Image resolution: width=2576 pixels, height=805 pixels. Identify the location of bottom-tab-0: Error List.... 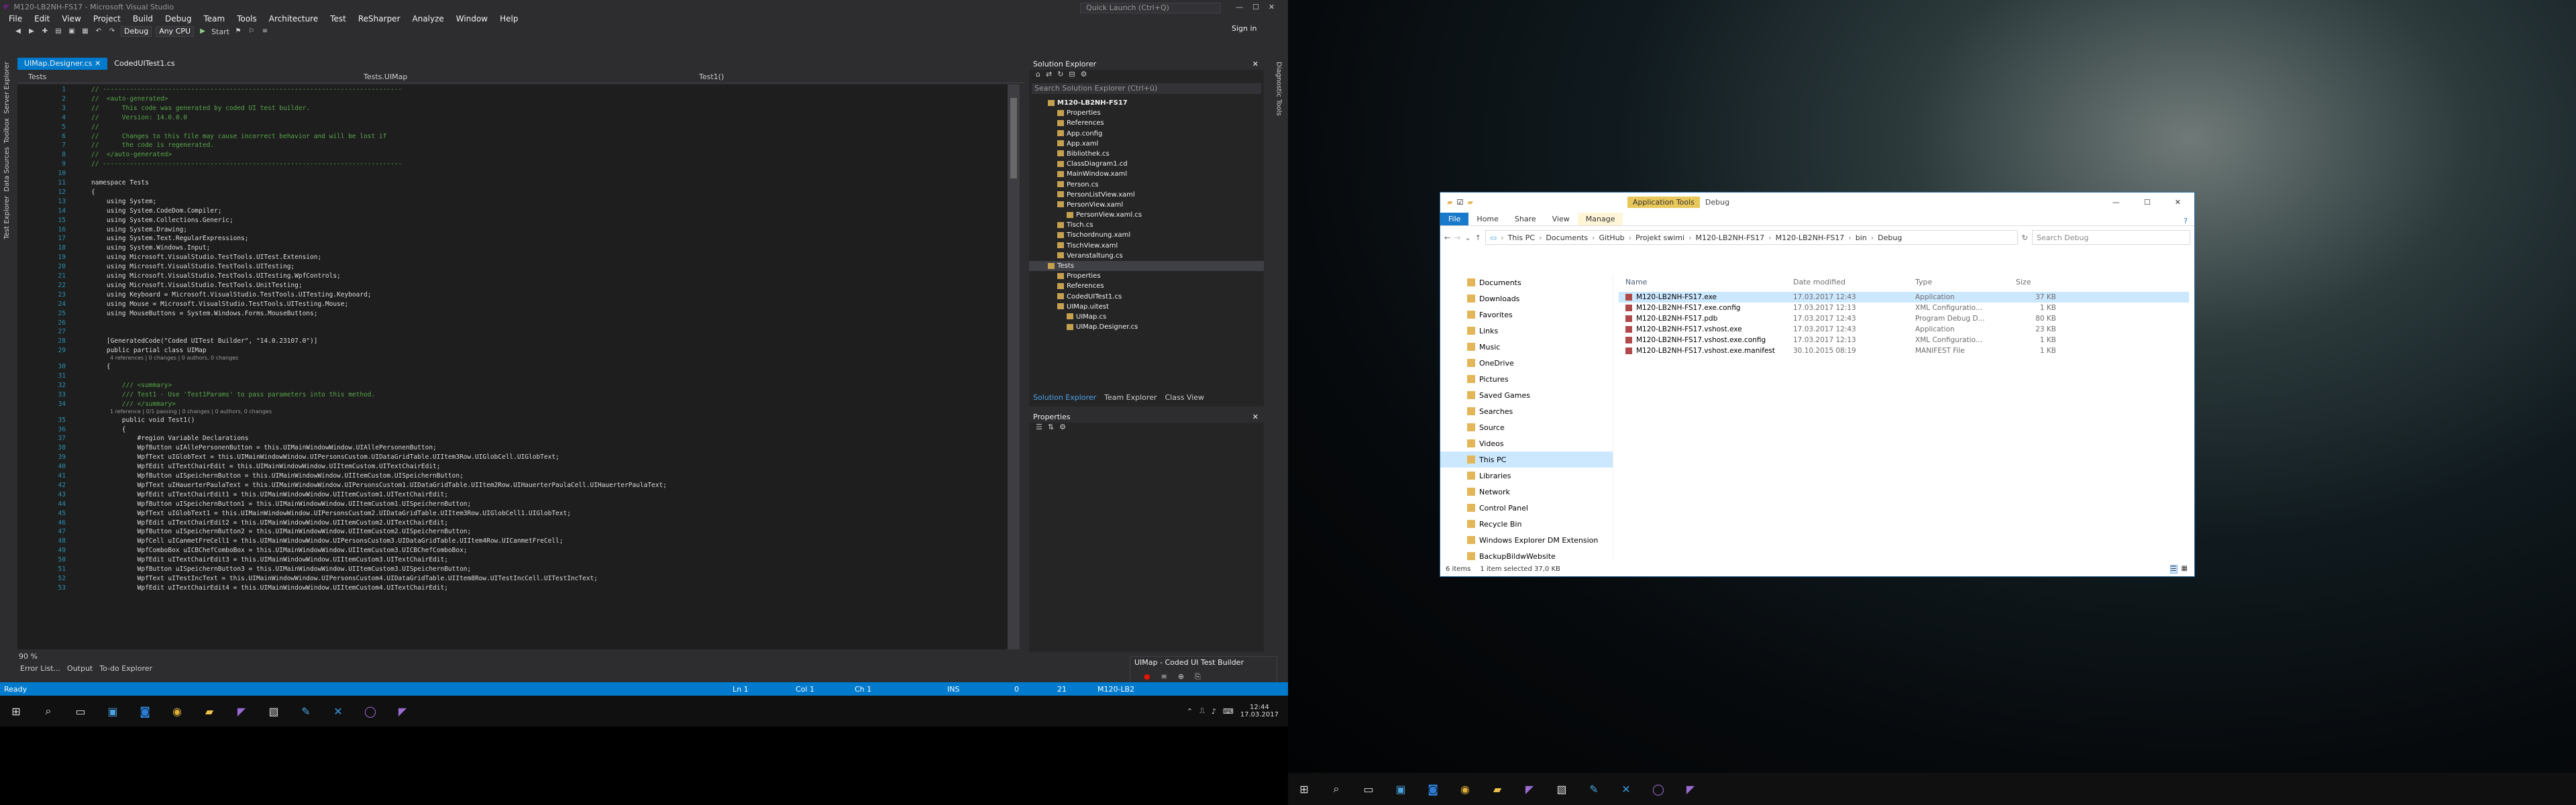
(40, 670).